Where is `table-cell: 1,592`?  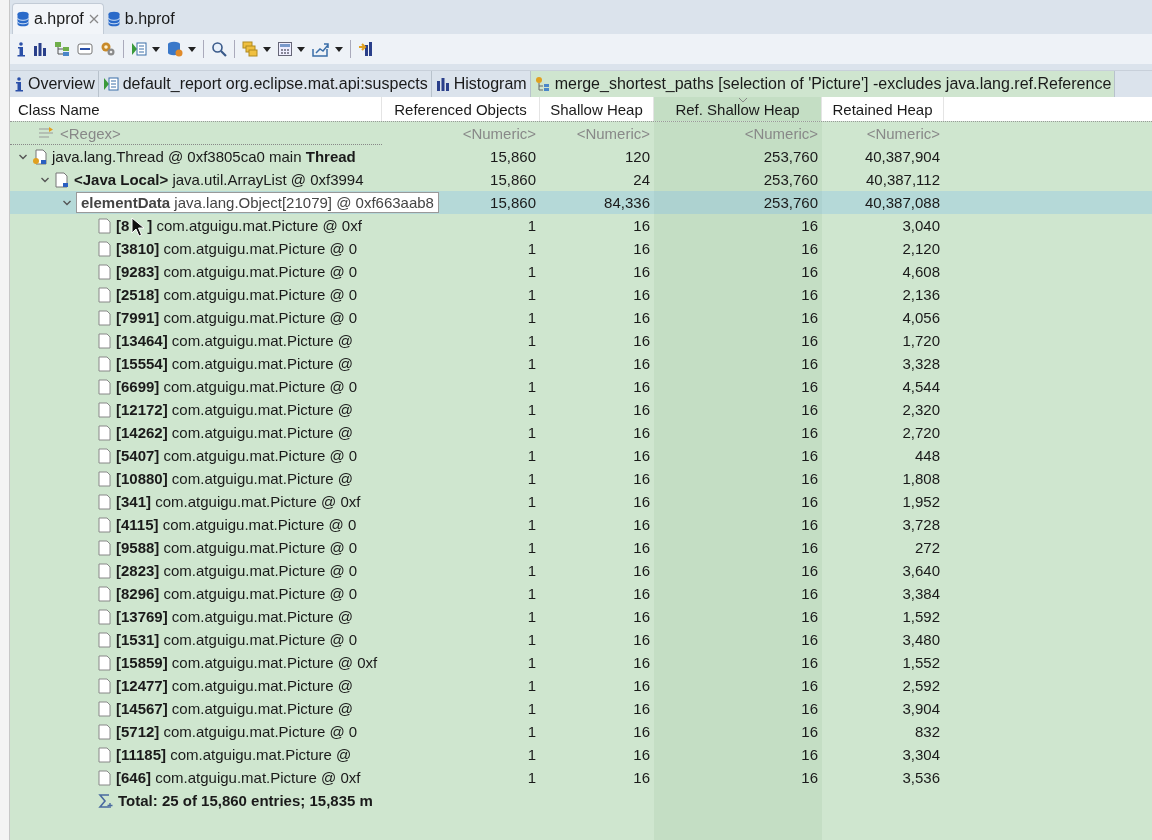
table-cell: 1,592 is located at coordinates (921, 616).